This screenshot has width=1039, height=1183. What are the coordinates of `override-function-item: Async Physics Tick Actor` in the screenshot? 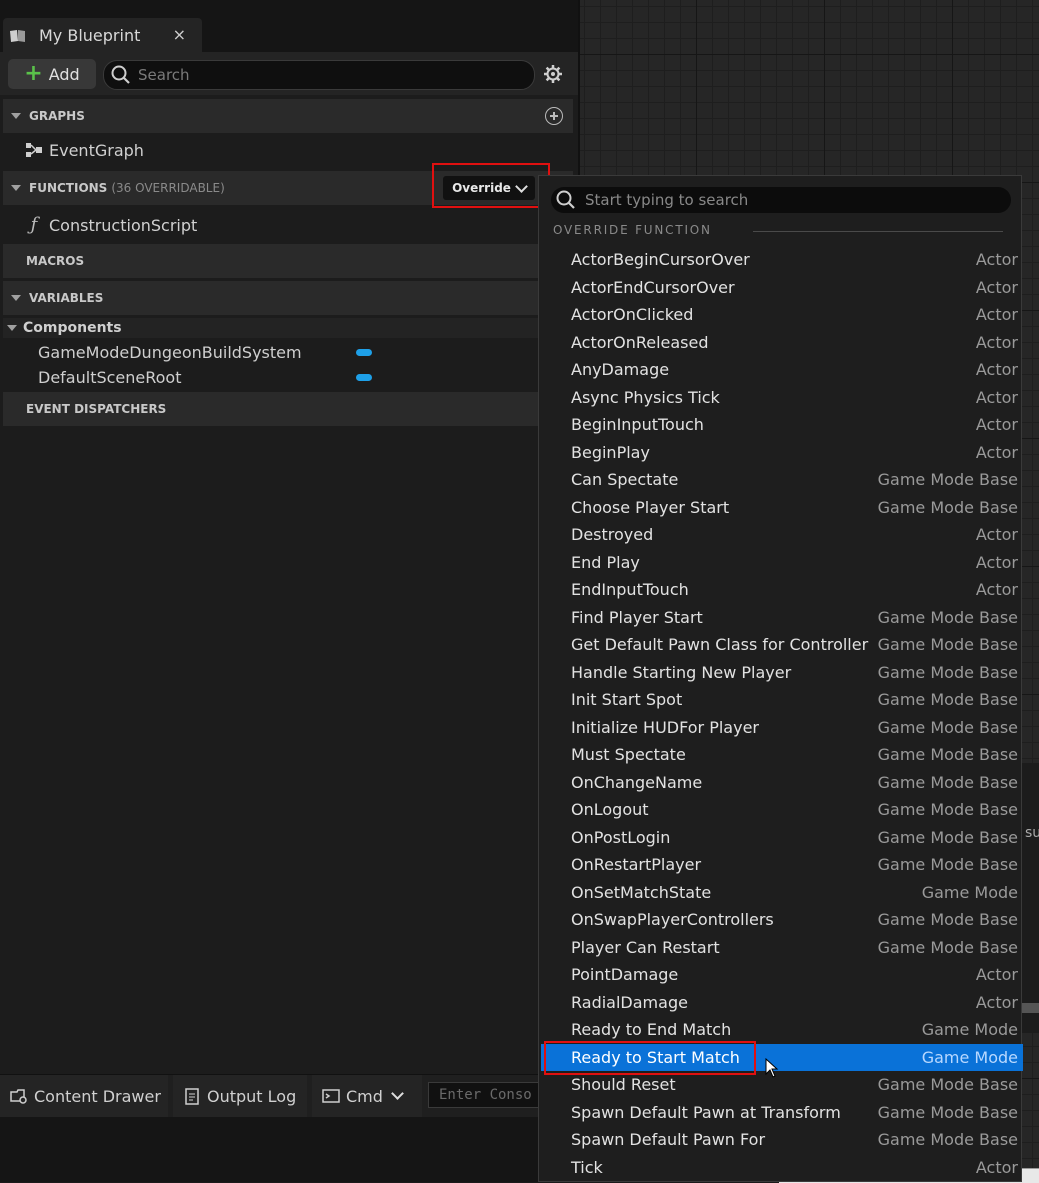 It's located at (782, 397).